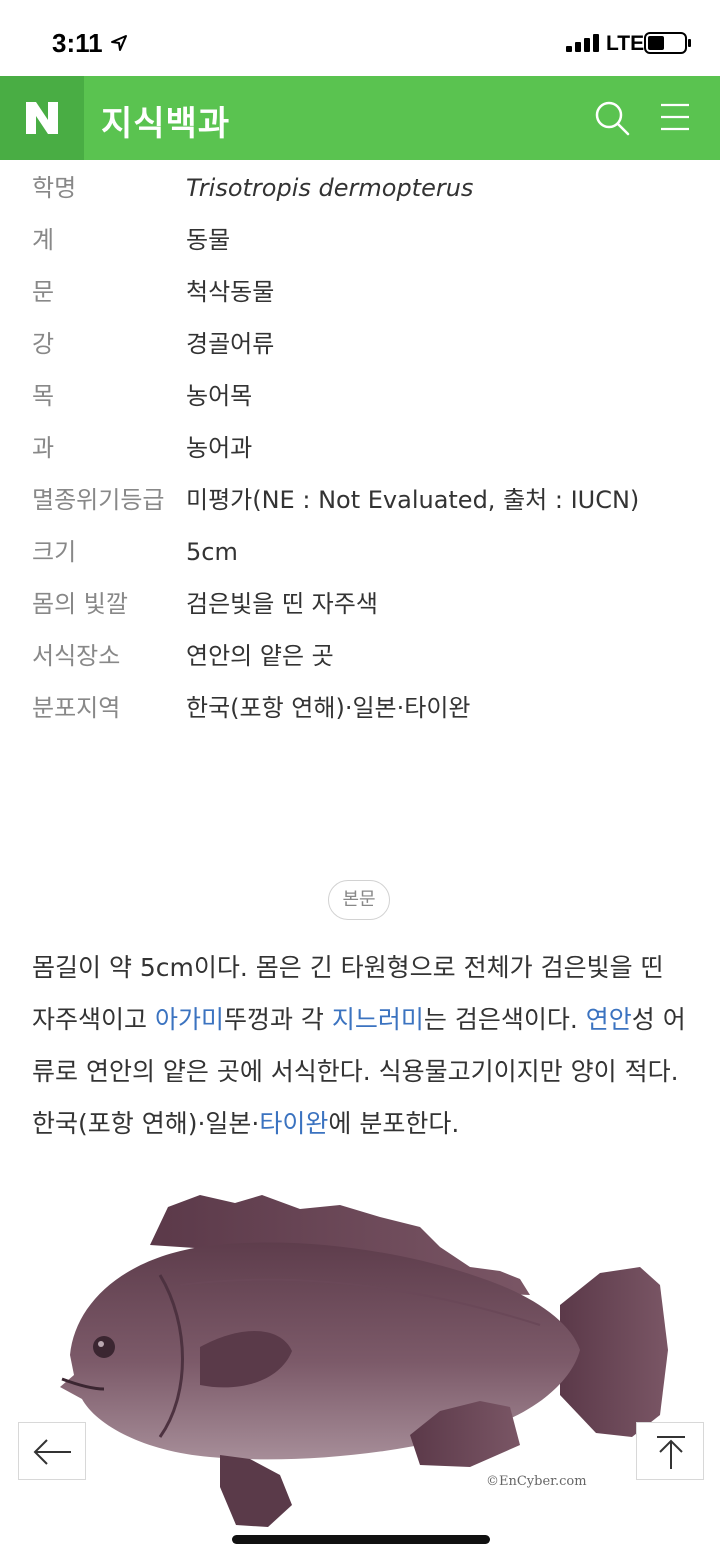 This screenshot has width=720, height=1558. I want to click on info-value: Trisotropis dermopterus, so click(330, 188).